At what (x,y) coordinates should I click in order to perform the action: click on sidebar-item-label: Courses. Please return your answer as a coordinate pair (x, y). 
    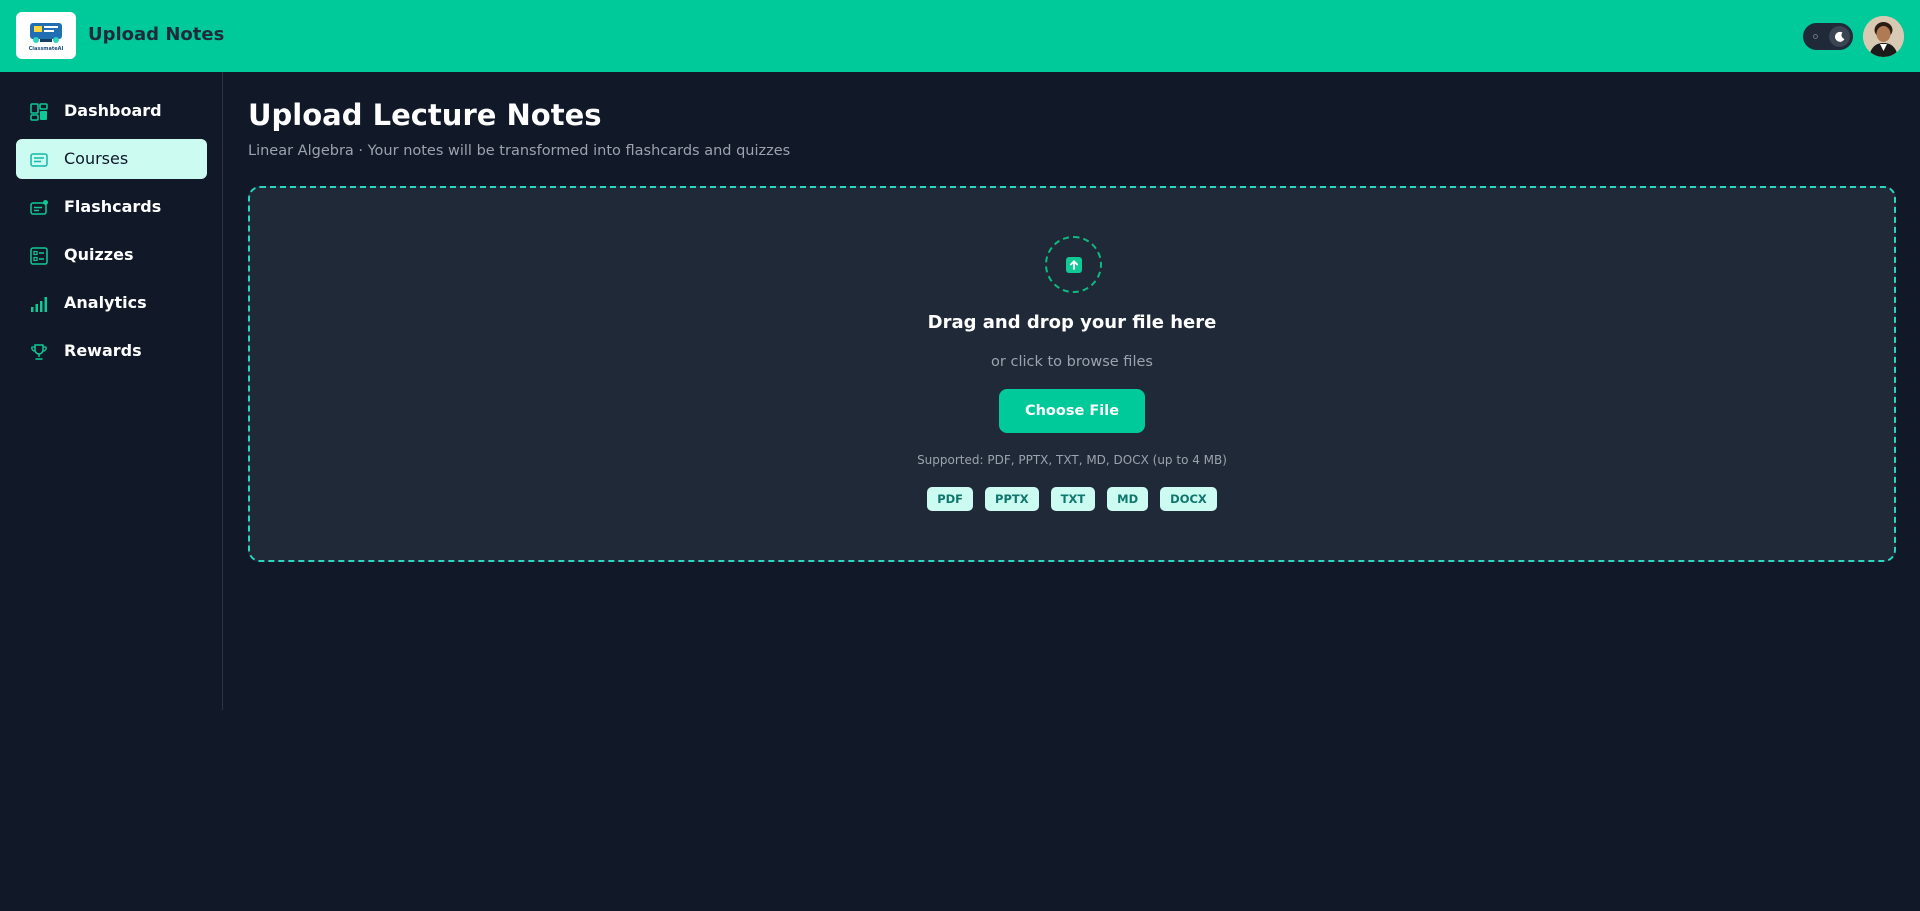
    Looking at the image, I should click on (96, 158).